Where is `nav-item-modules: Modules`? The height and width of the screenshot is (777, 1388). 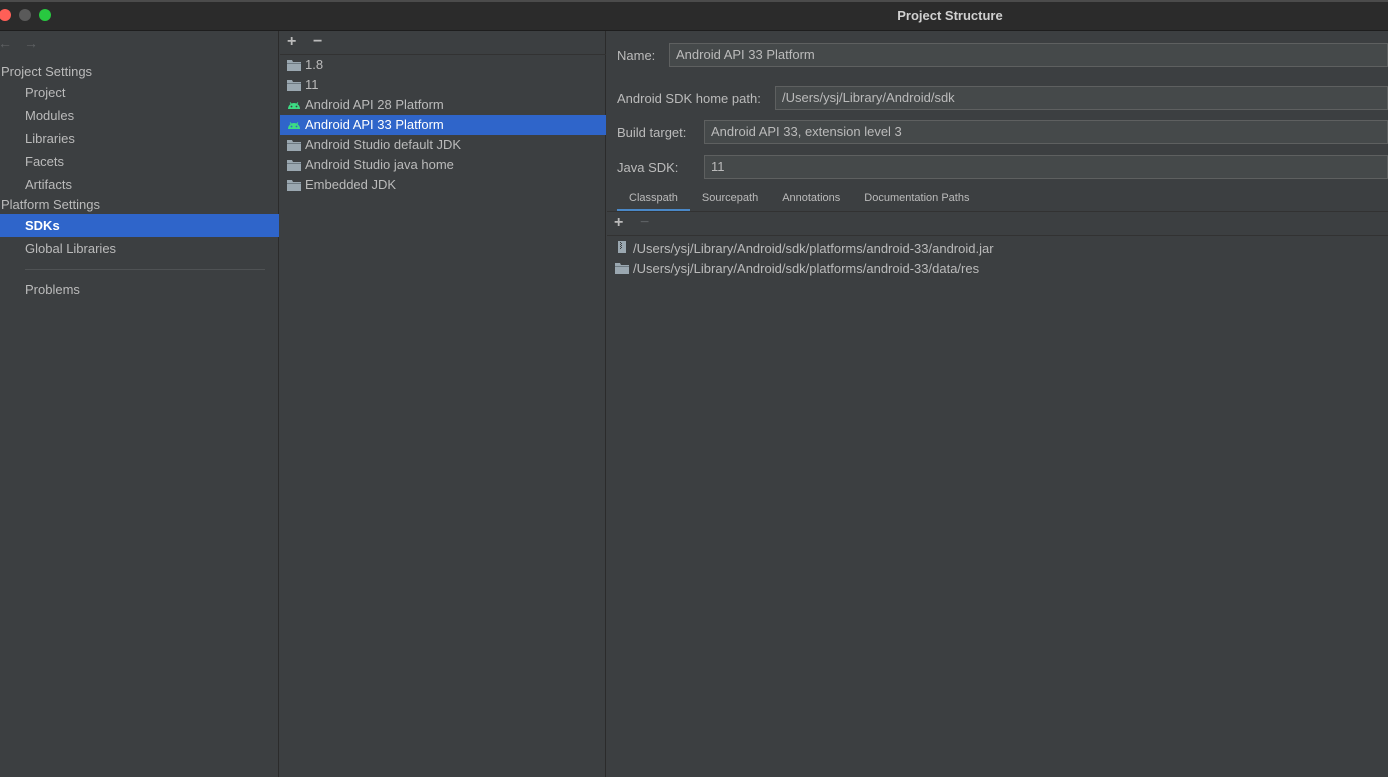
nav-item-modules: Modules is located at coordinates (139, 115).